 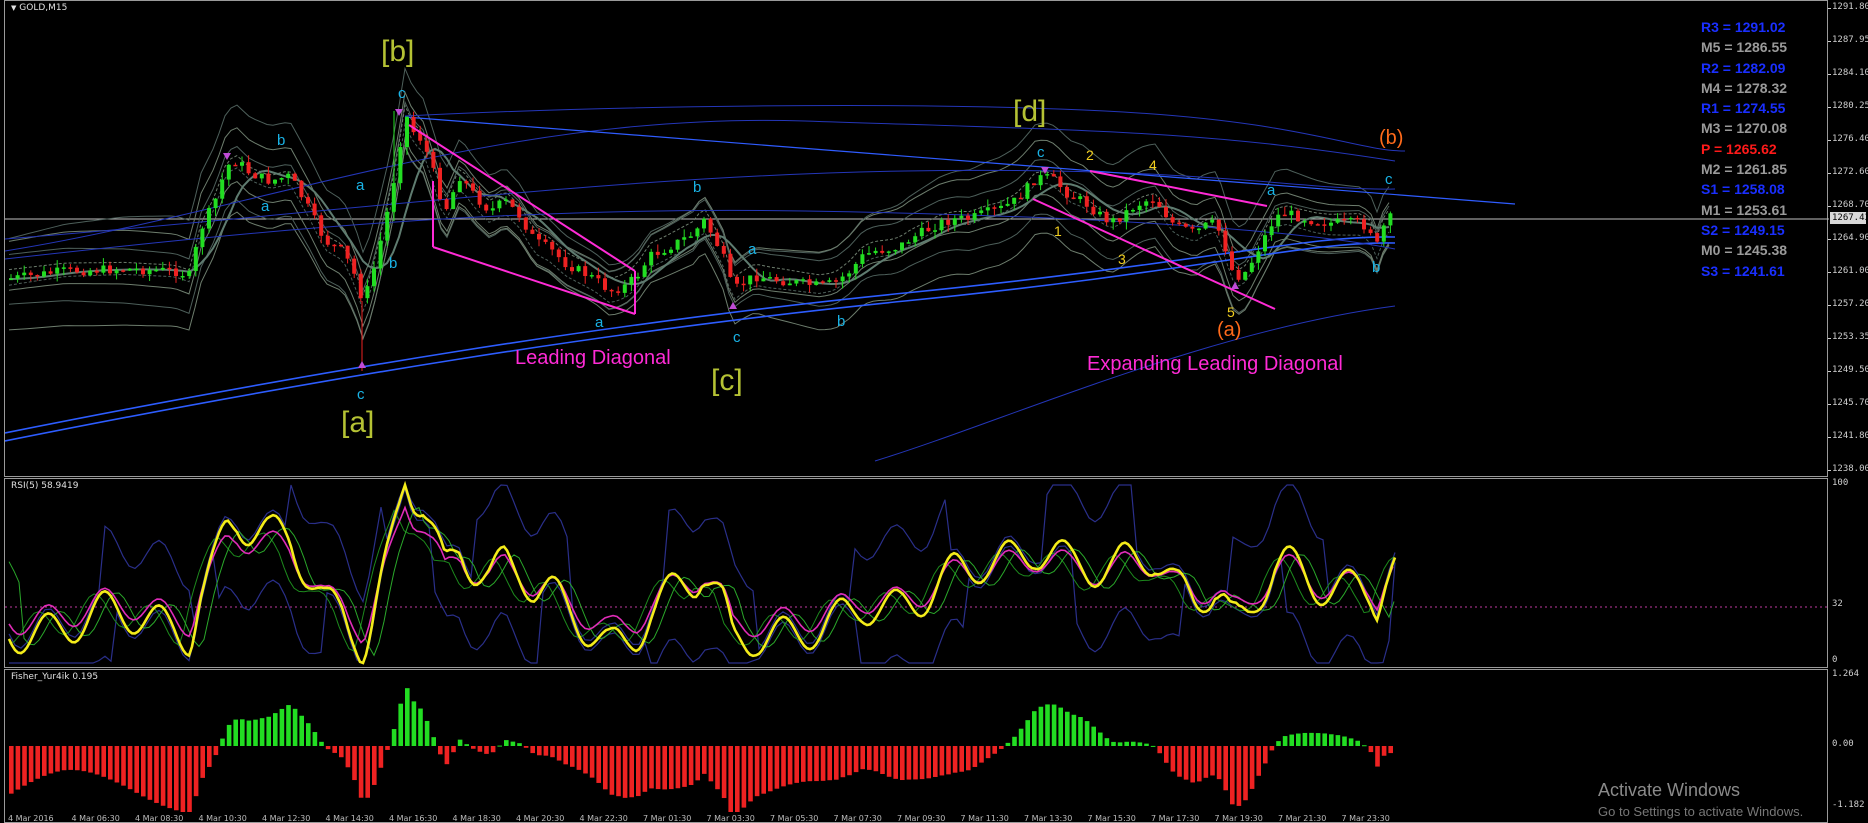 What do you see at coordinates (1850, 337) in the screenshot?
I see `axis-tick-label: 1253.35` at bounding box center [1850, 337].